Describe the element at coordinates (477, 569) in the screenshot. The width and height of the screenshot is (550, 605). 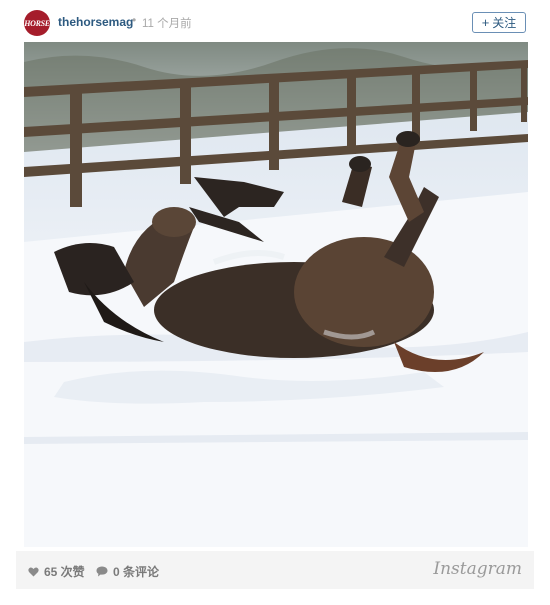
I see `instagram-logo: Instagram` at that location.